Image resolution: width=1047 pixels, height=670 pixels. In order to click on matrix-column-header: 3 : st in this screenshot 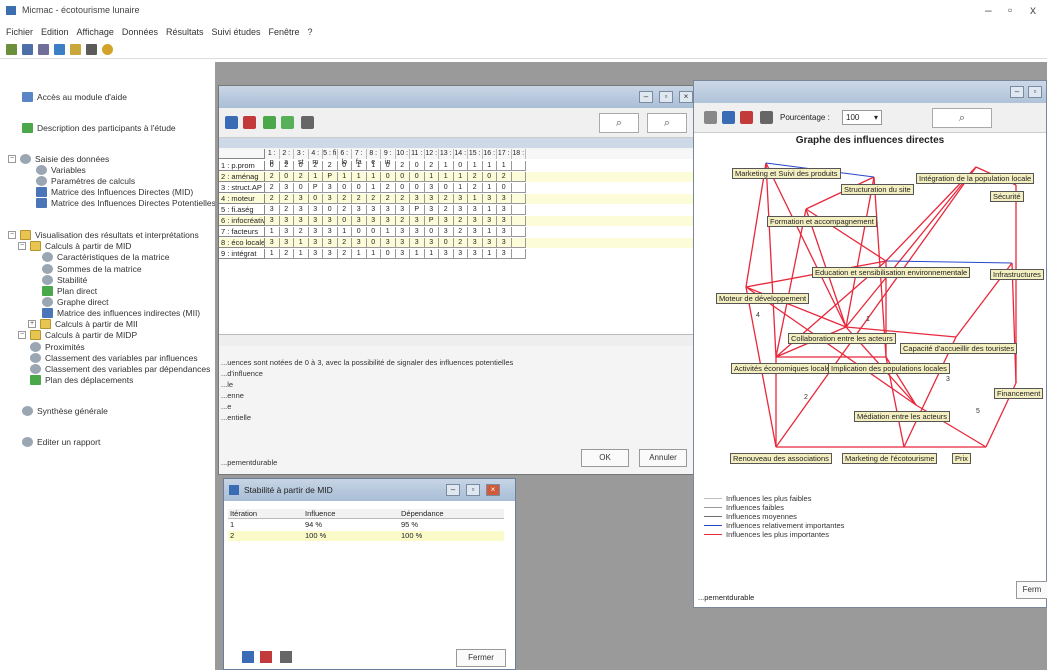, I will do `click(301, 157)`.